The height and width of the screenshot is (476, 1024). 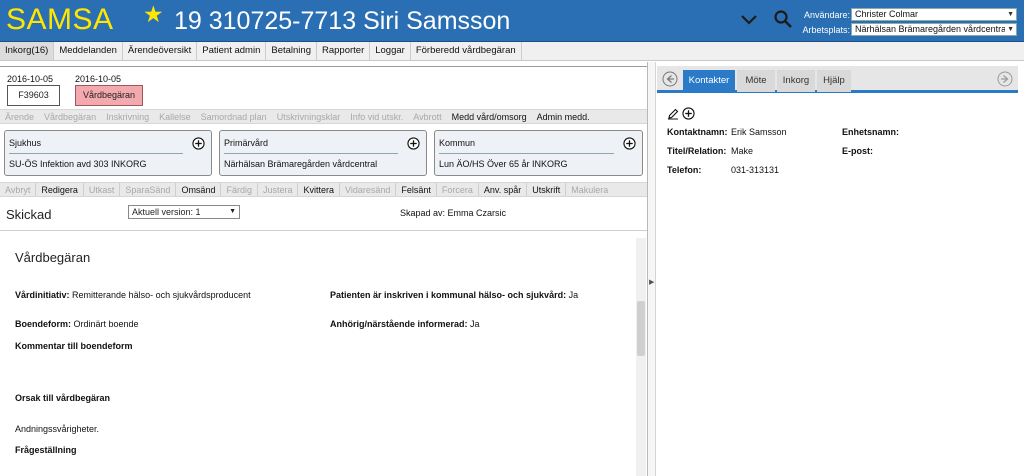 I want to click on version-select: Aktuell version: 1 ▼, so click(x=184, y=212).